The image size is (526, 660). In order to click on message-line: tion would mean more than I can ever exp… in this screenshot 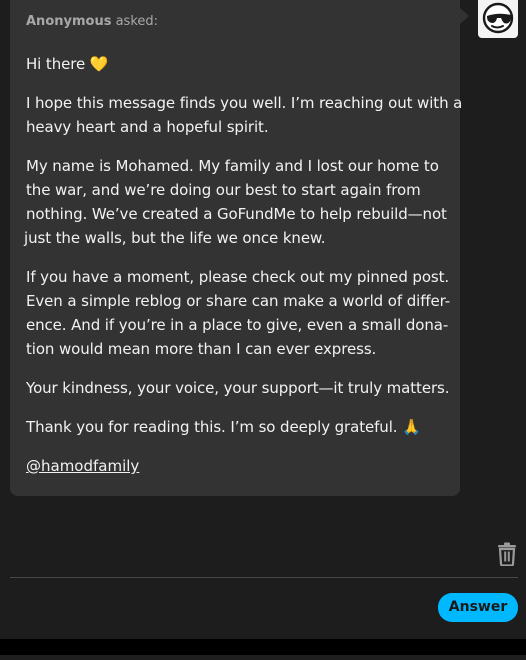, I will do `click(201, 349)`.